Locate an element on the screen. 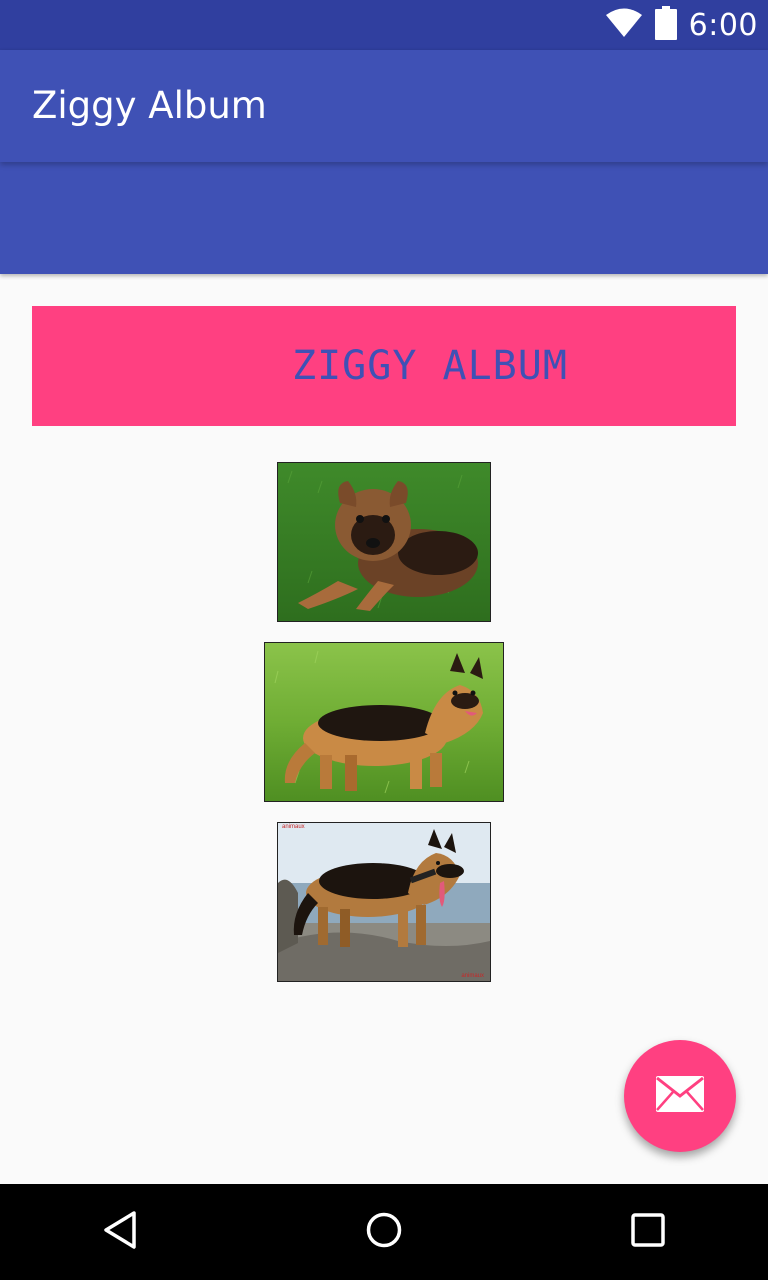 This screenshot has width=768, height=1280. photo-watermark-bottom: animaux is located at coordinates (472, 976).